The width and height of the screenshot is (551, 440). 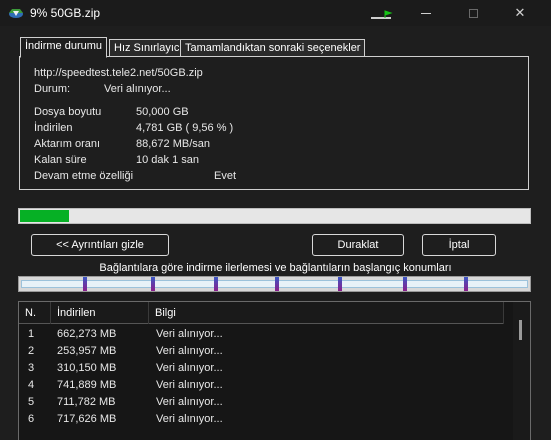 I want to click on minimize-icon, so click(x=426, y=13).